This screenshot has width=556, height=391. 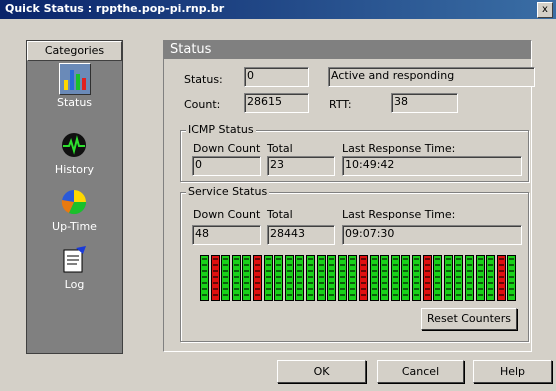 I want to click on category-history: History, so click(x=74, y=157).